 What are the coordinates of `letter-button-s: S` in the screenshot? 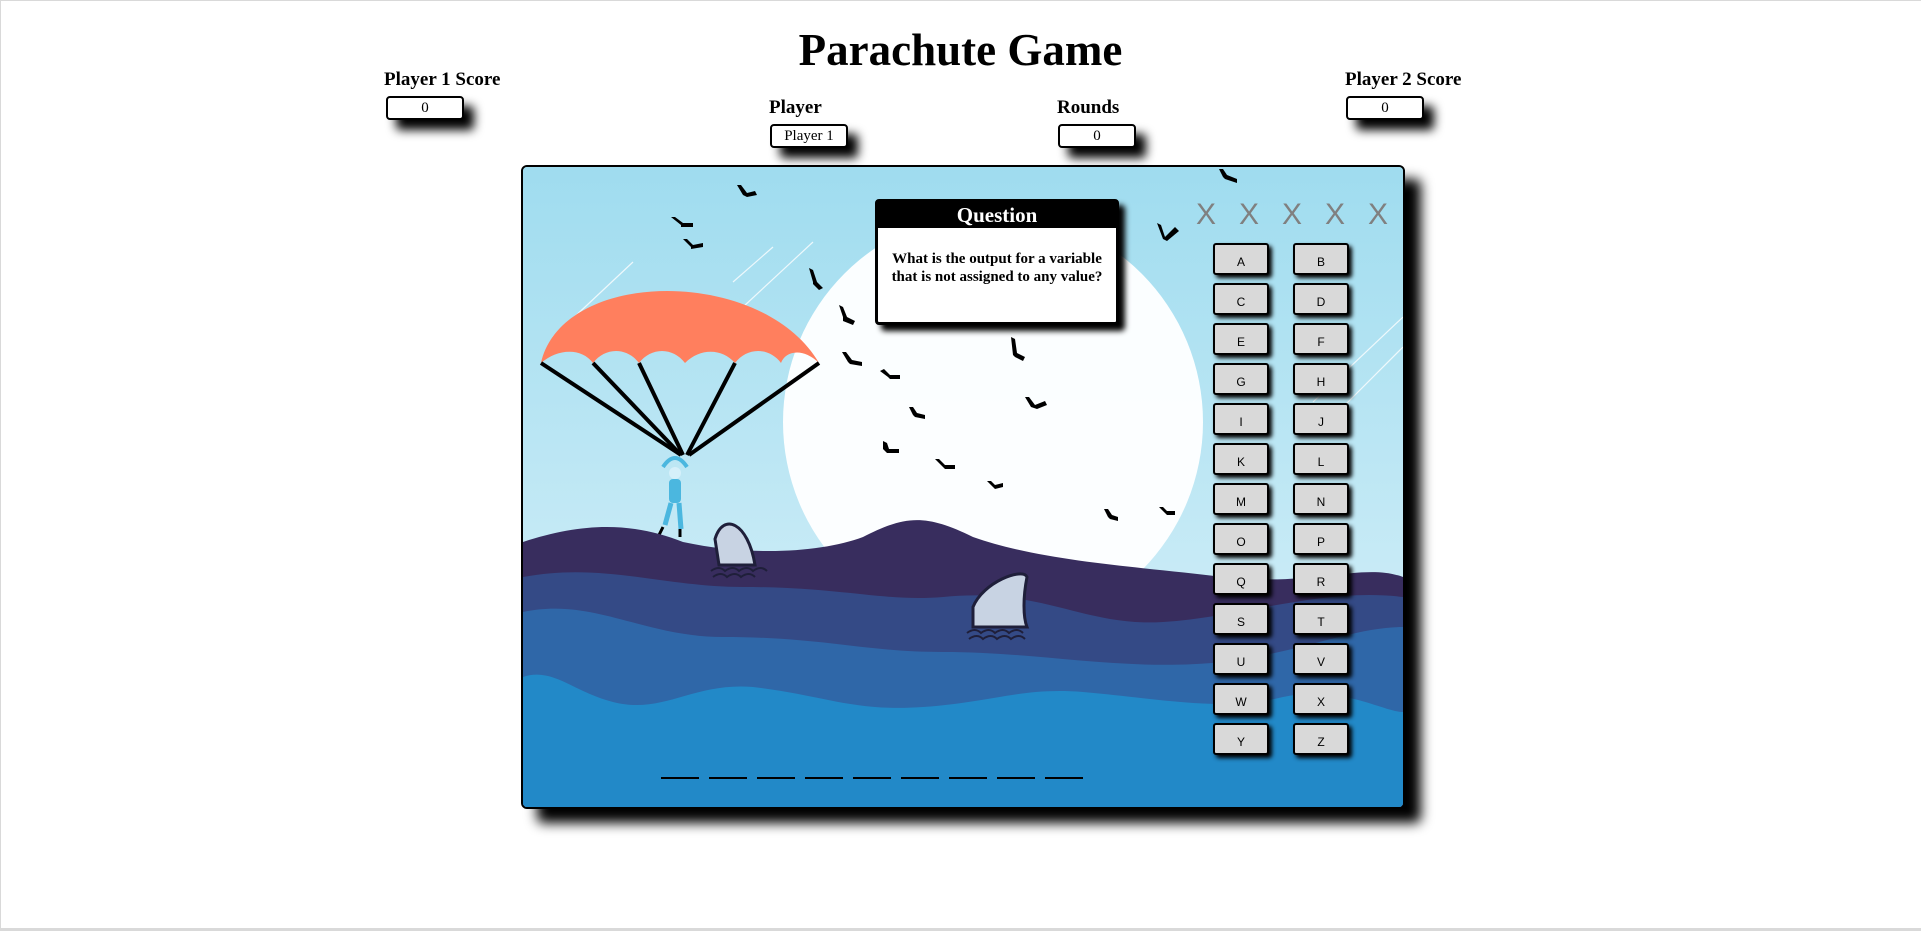 It's located at (1241, 619).